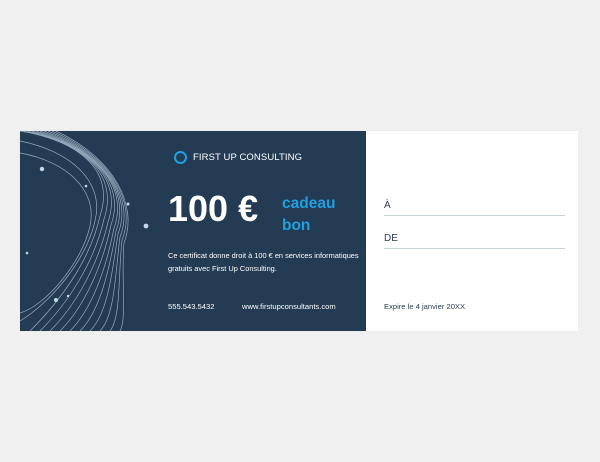  I want to click on gift-word-bon: bon, so click(296, 225).